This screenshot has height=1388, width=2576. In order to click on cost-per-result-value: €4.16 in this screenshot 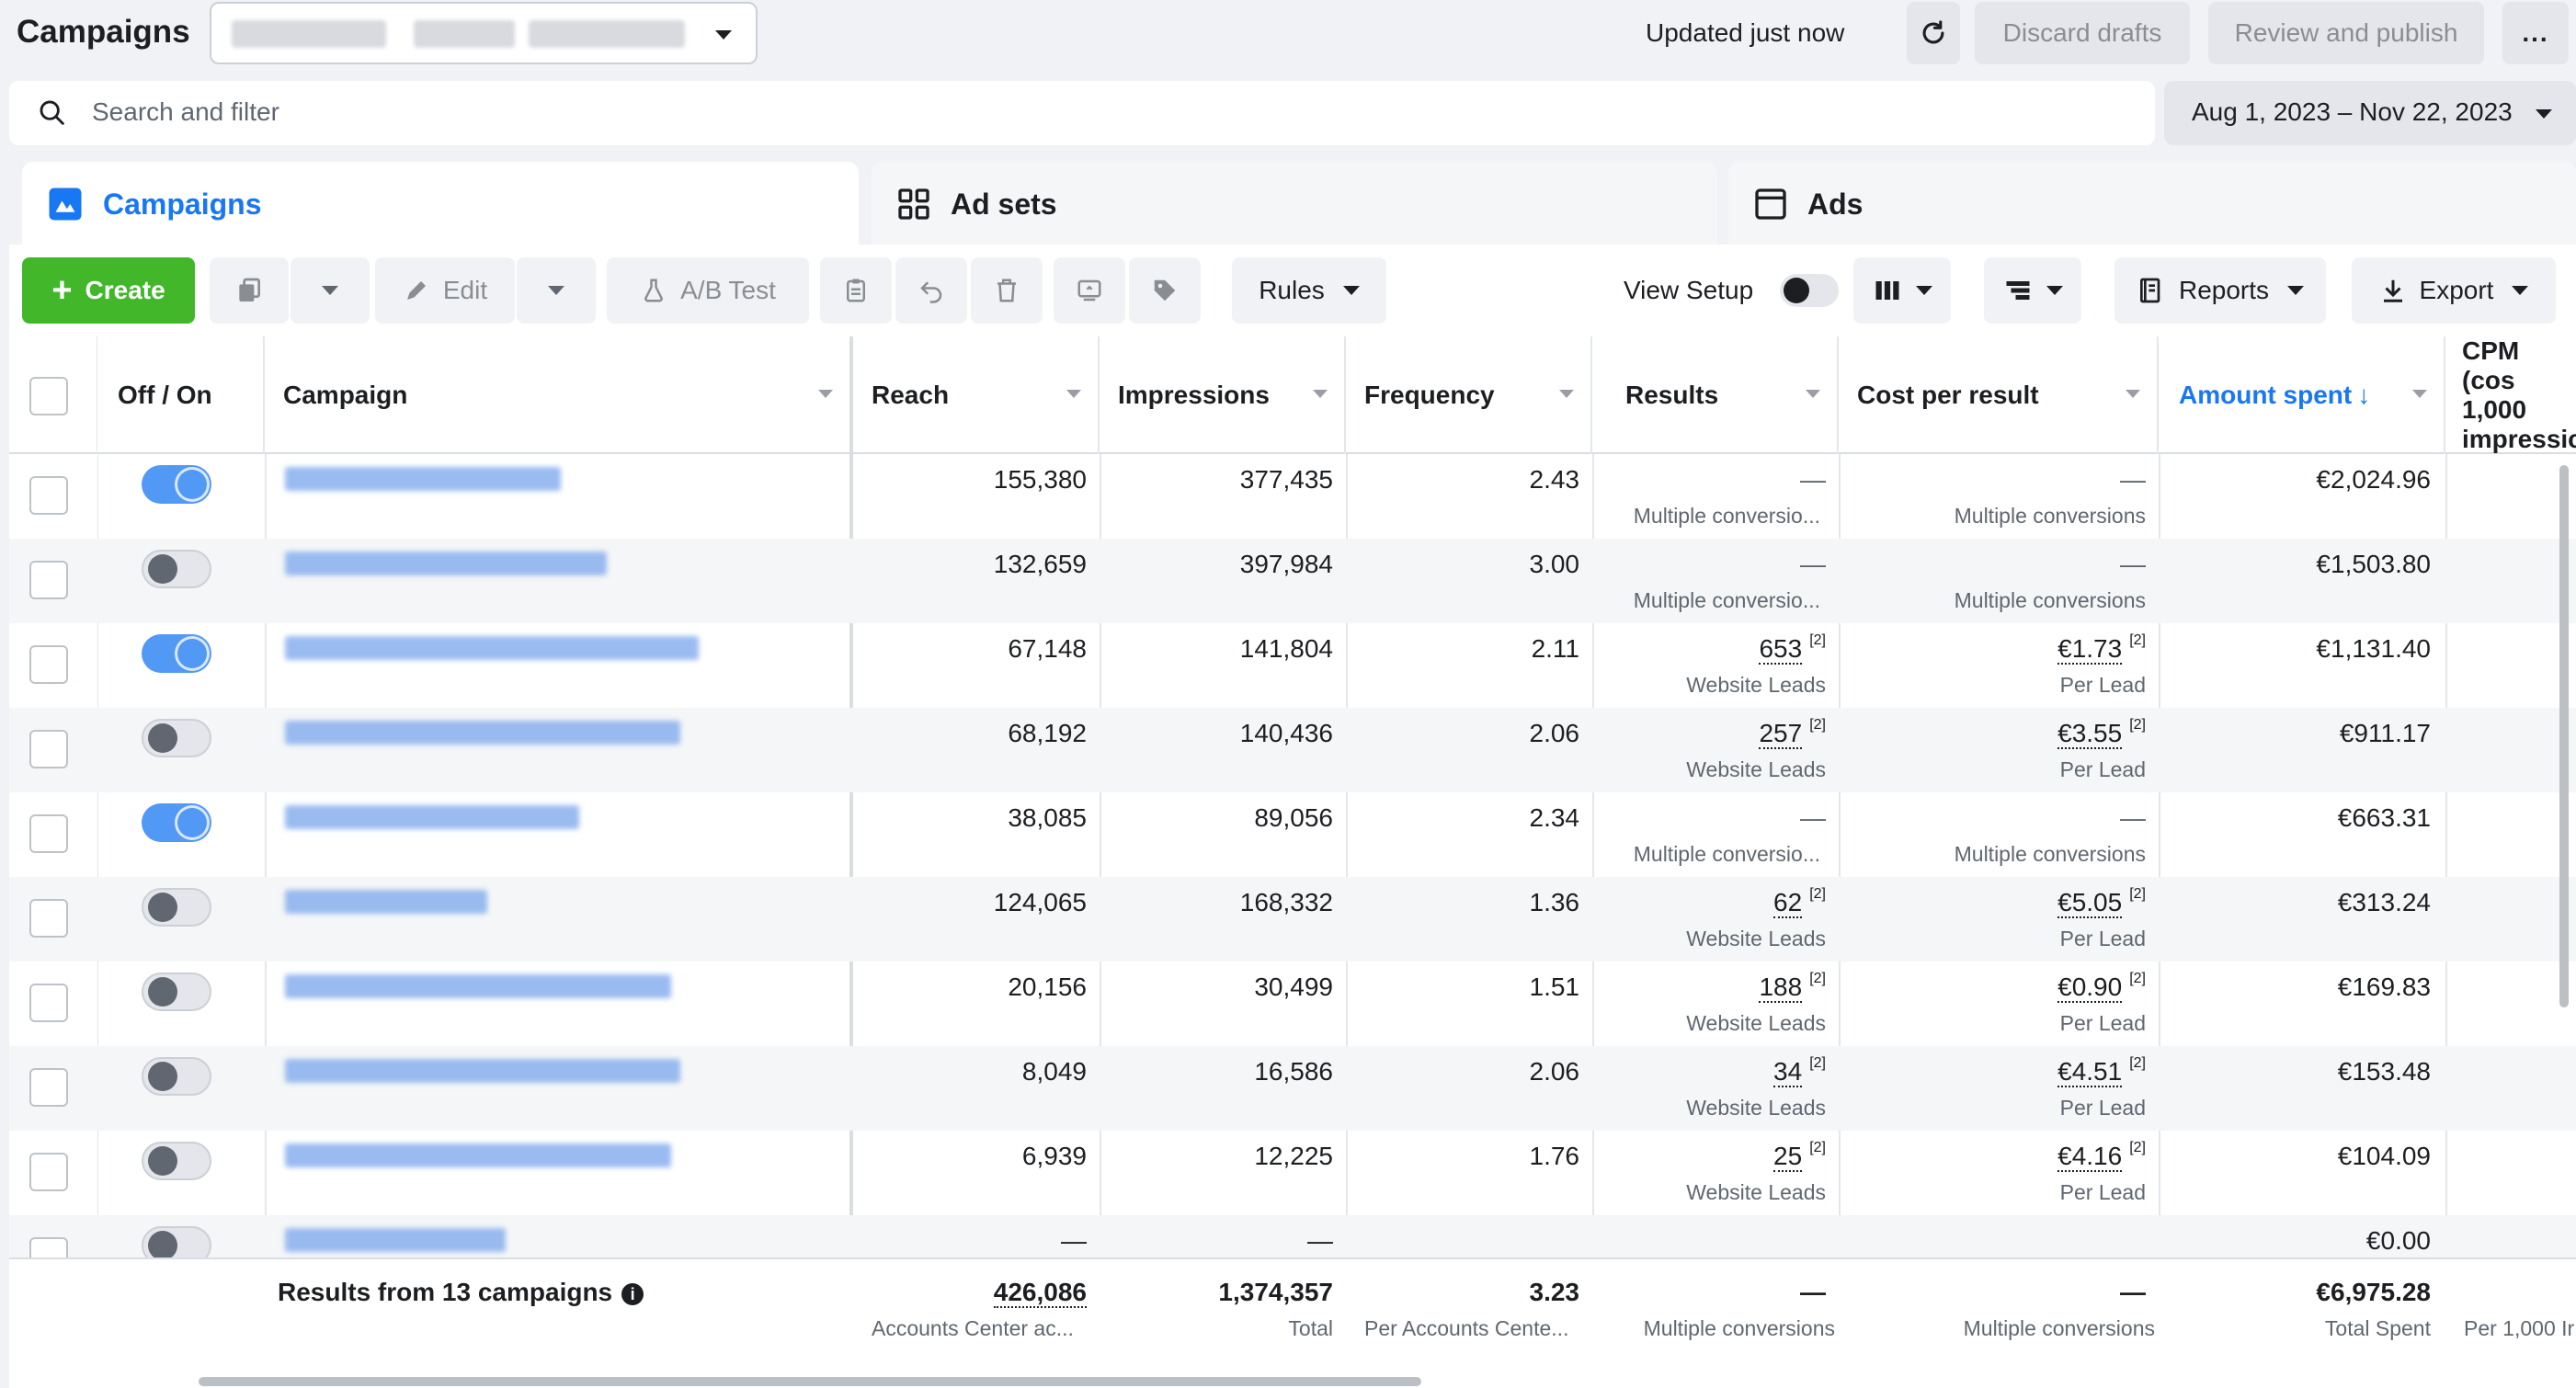, I will do `click(2090, 1157)`.